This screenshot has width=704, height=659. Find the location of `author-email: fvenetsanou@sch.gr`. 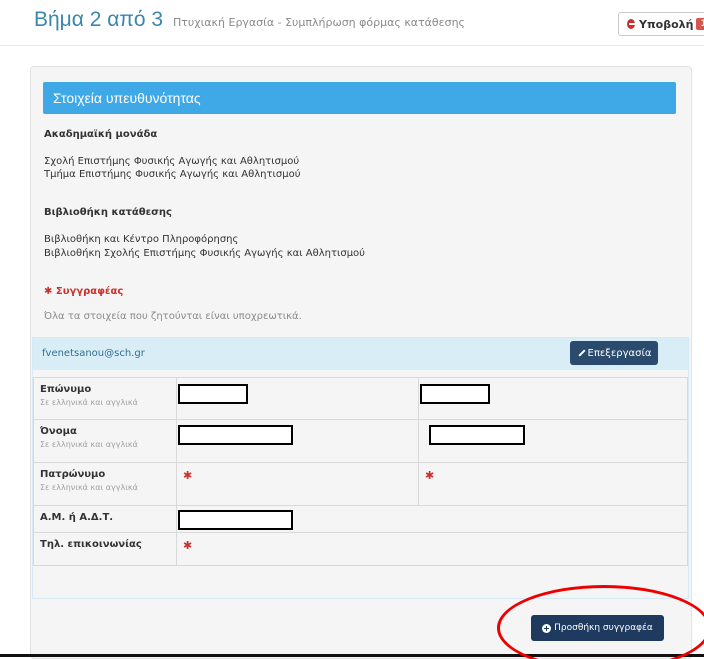

author-email: fvenetsanou@sch.gr is located at coordinates (93, 353).